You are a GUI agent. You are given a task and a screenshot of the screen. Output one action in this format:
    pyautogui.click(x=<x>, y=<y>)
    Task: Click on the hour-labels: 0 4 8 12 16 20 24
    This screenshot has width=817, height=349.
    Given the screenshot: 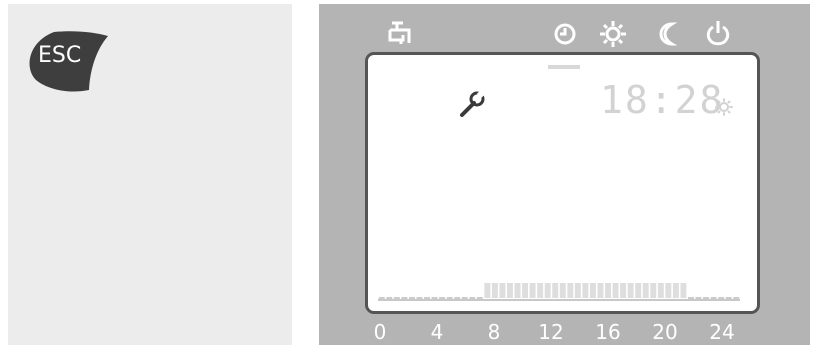 What is the action you would take?
    pyautogui.click(x=564, y=334)
    